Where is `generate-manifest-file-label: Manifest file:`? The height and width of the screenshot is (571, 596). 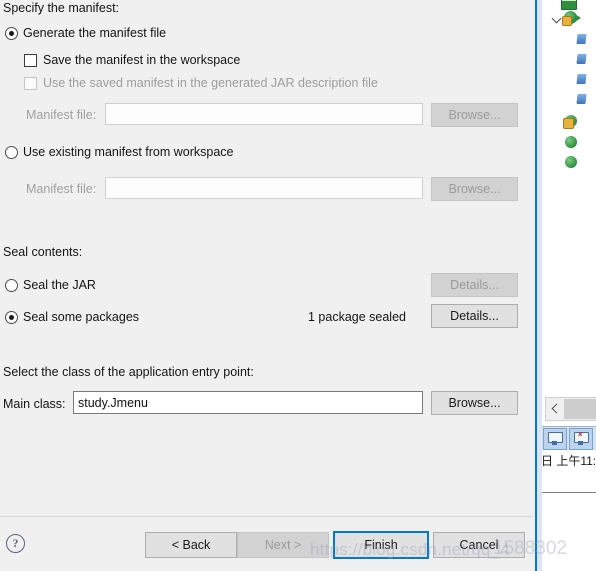
generate-manifest-file-label: Manifest file: is located at coordinates (61, 115).